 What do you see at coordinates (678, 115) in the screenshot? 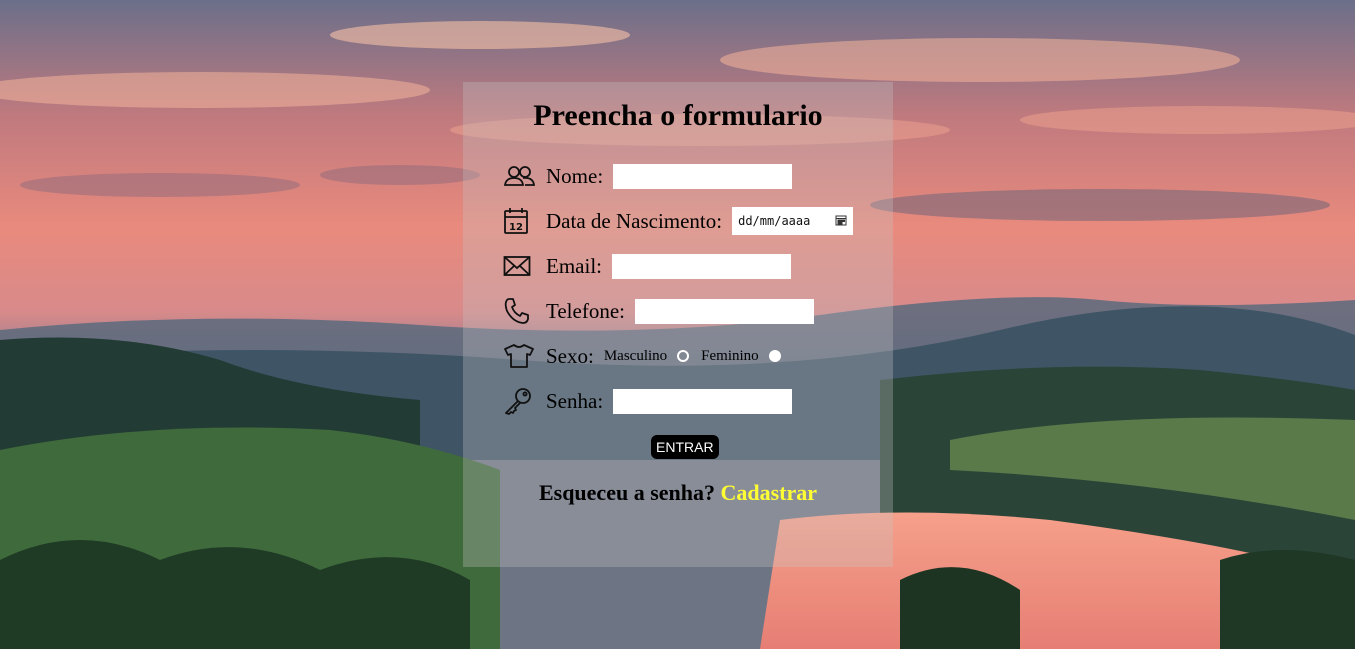
I see `form-title: Preencha o formulario` at bounding box center [678, 115].